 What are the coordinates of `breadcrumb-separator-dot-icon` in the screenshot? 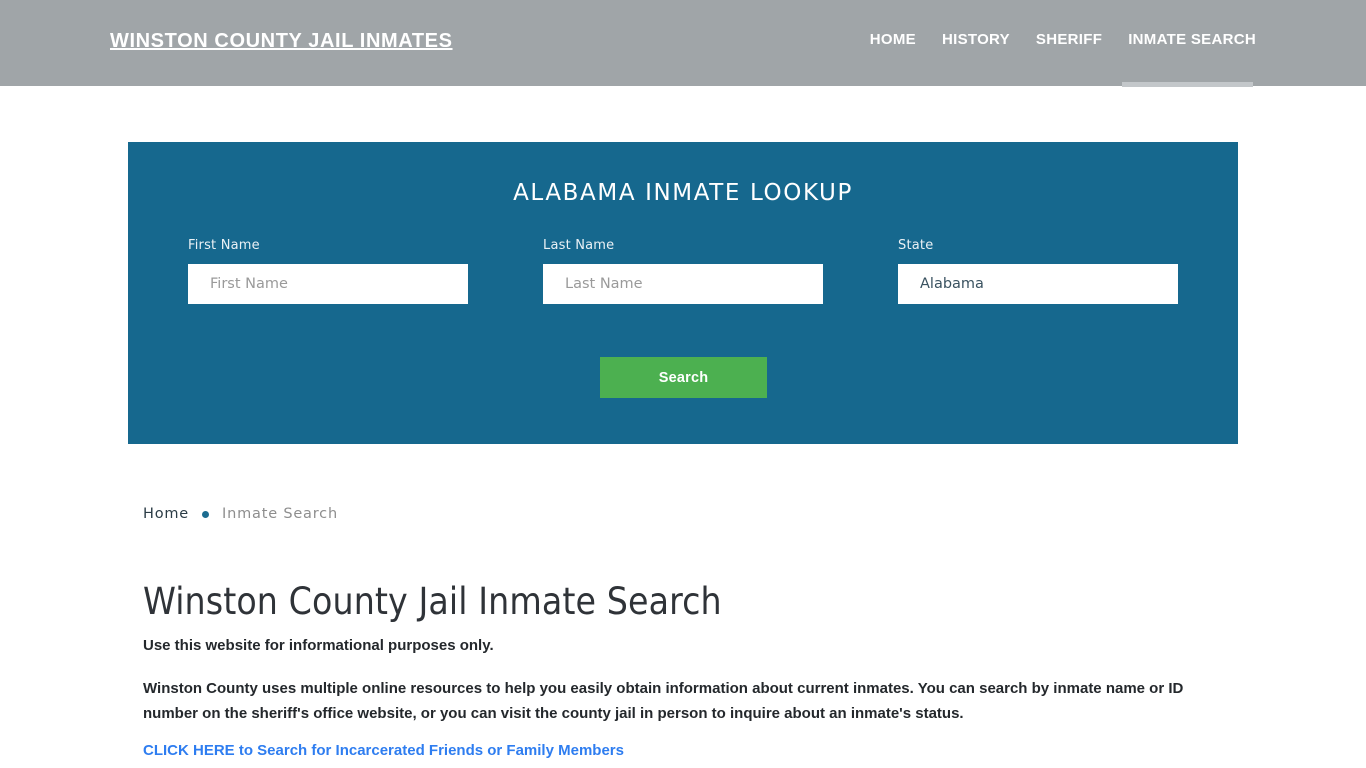 It's located at (206, 514).